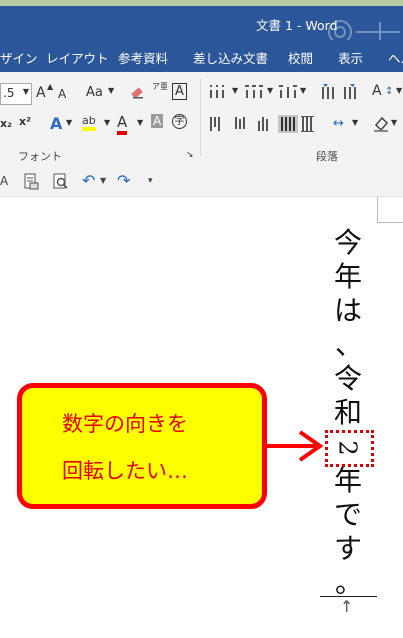 This screenshot has width=403, height=638. Describe the element at coordinates (355, 122) in the screenshot. I see `line-spacing-dropdown-icon: ▼` at that location.